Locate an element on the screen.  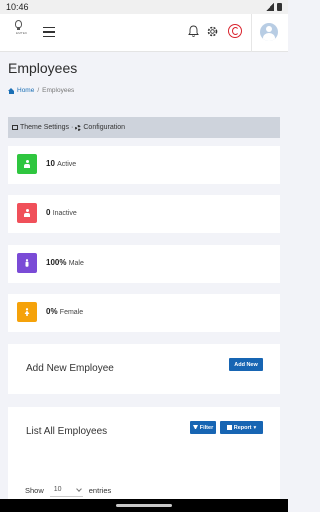
stat-label: Inactive is located at coordinates (64, 213).